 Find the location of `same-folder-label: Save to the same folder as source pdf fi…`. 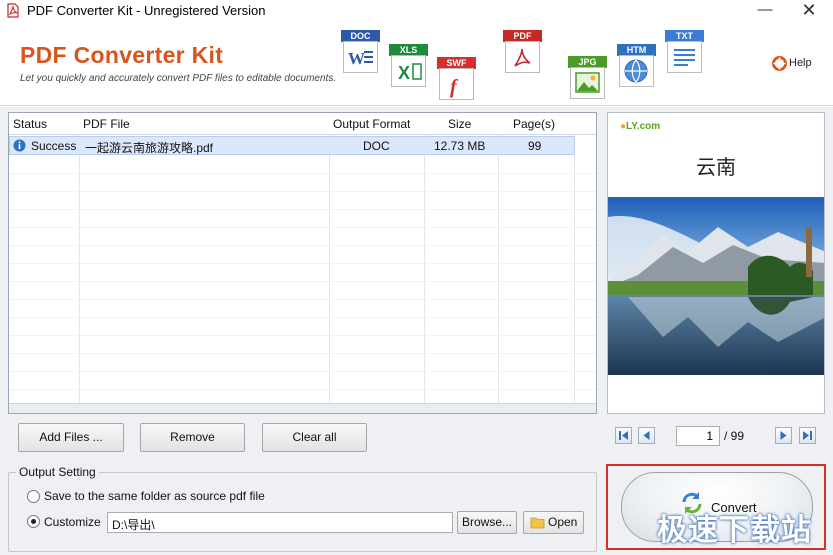

same-folder-label: Save to the same folder as source pdf fi… is located at coordinates (154, 496).